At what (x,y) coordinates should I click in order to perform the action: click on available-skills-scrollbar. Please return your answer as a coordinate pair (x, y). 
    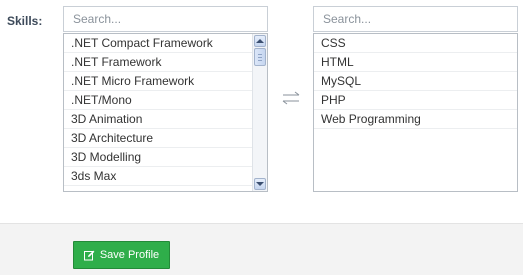
    Looking at the image, I should click on (259, 112).